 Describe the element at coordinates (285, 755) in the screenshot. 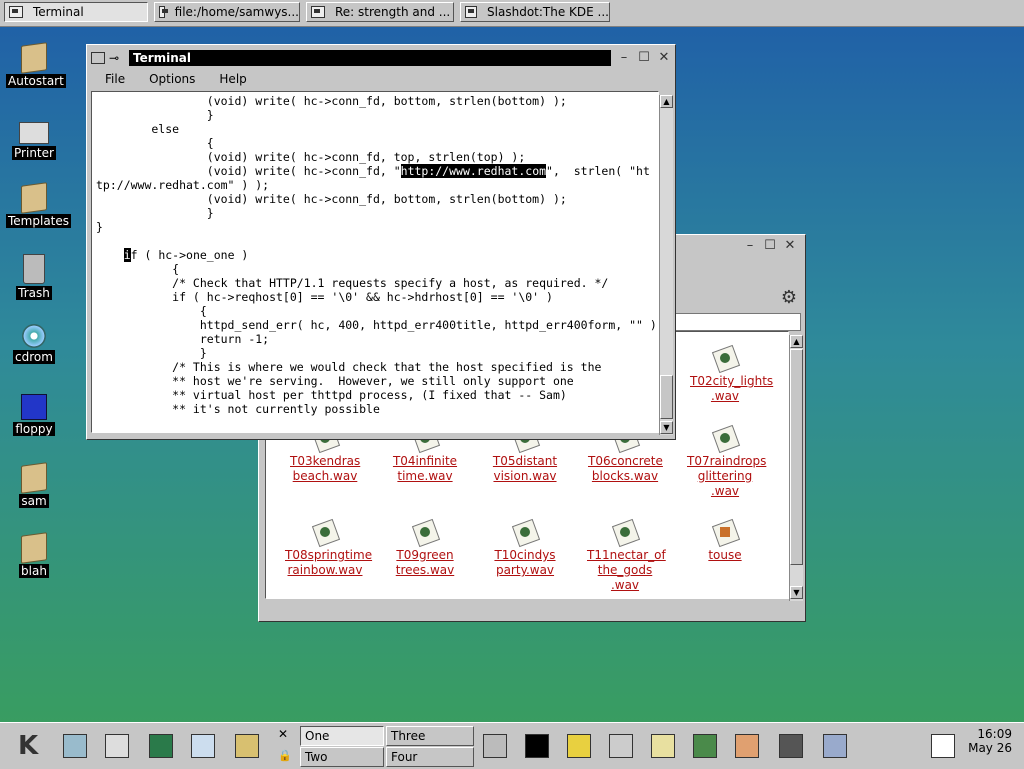

I see `lock-icon: 🔒` at that location.